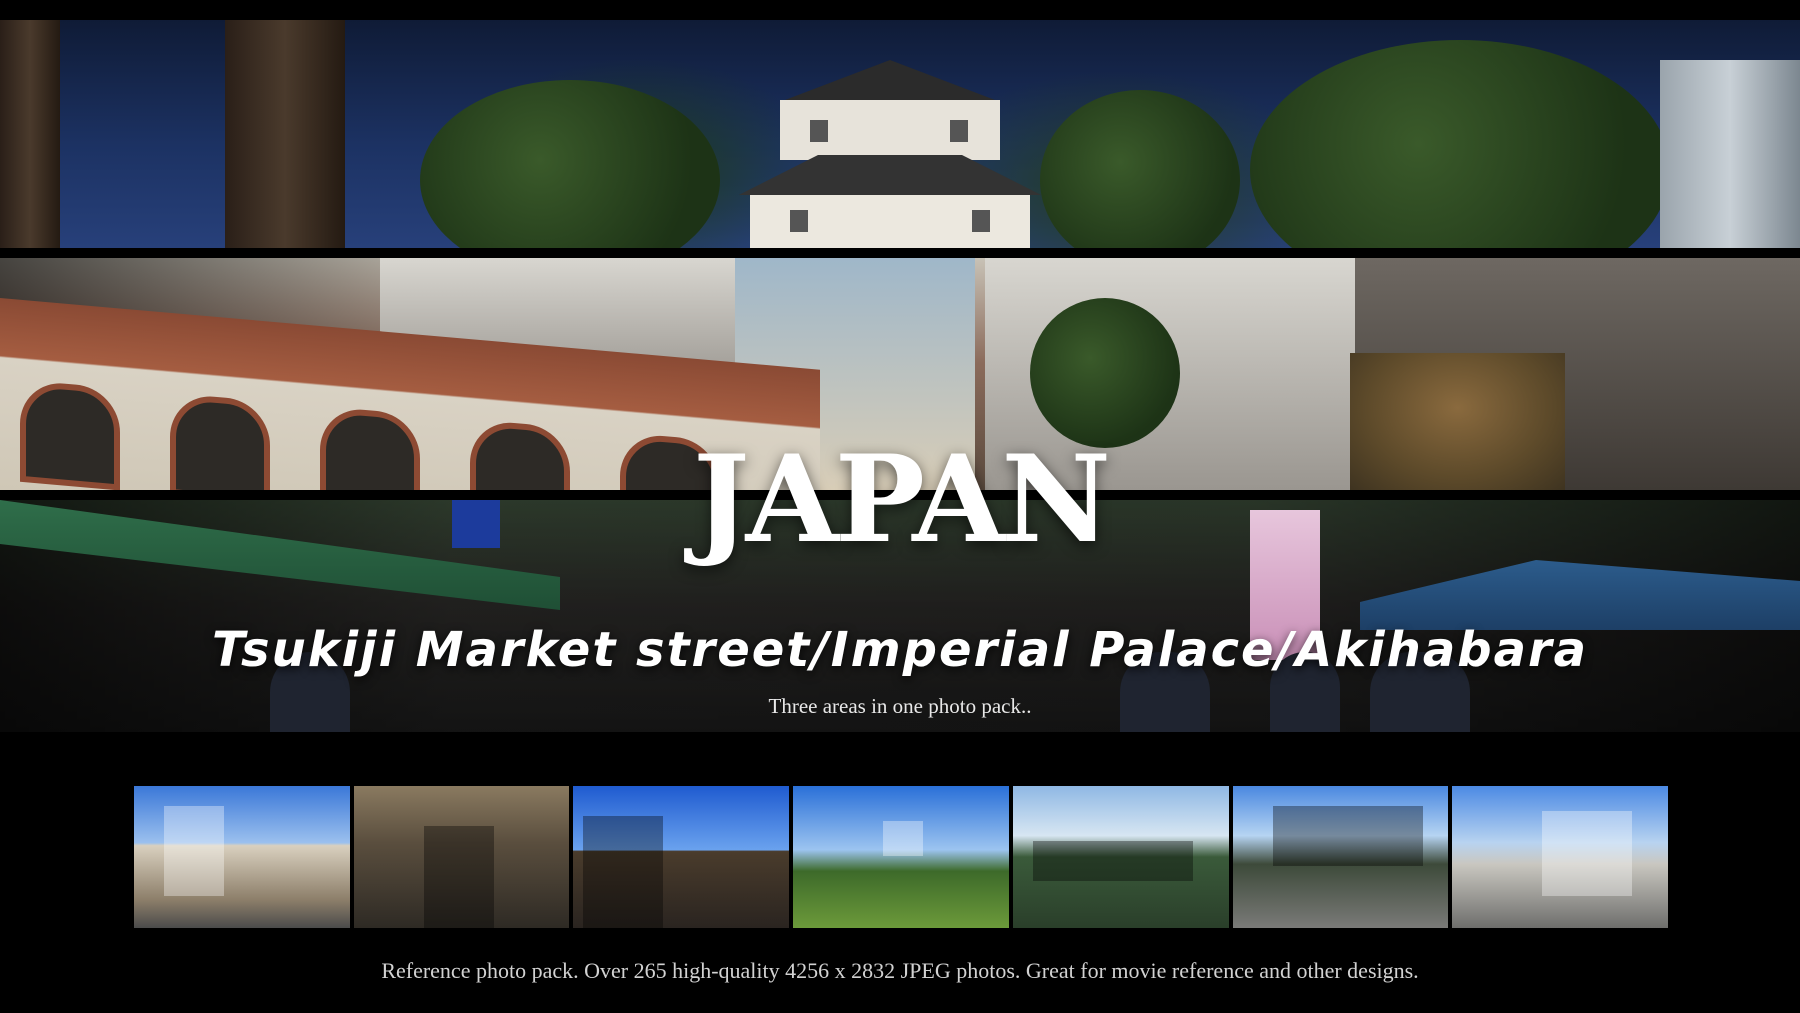  Describe the element at coordinates (242, 857) in the screenshot. I see `thumbnail-street-intersection` at that location.